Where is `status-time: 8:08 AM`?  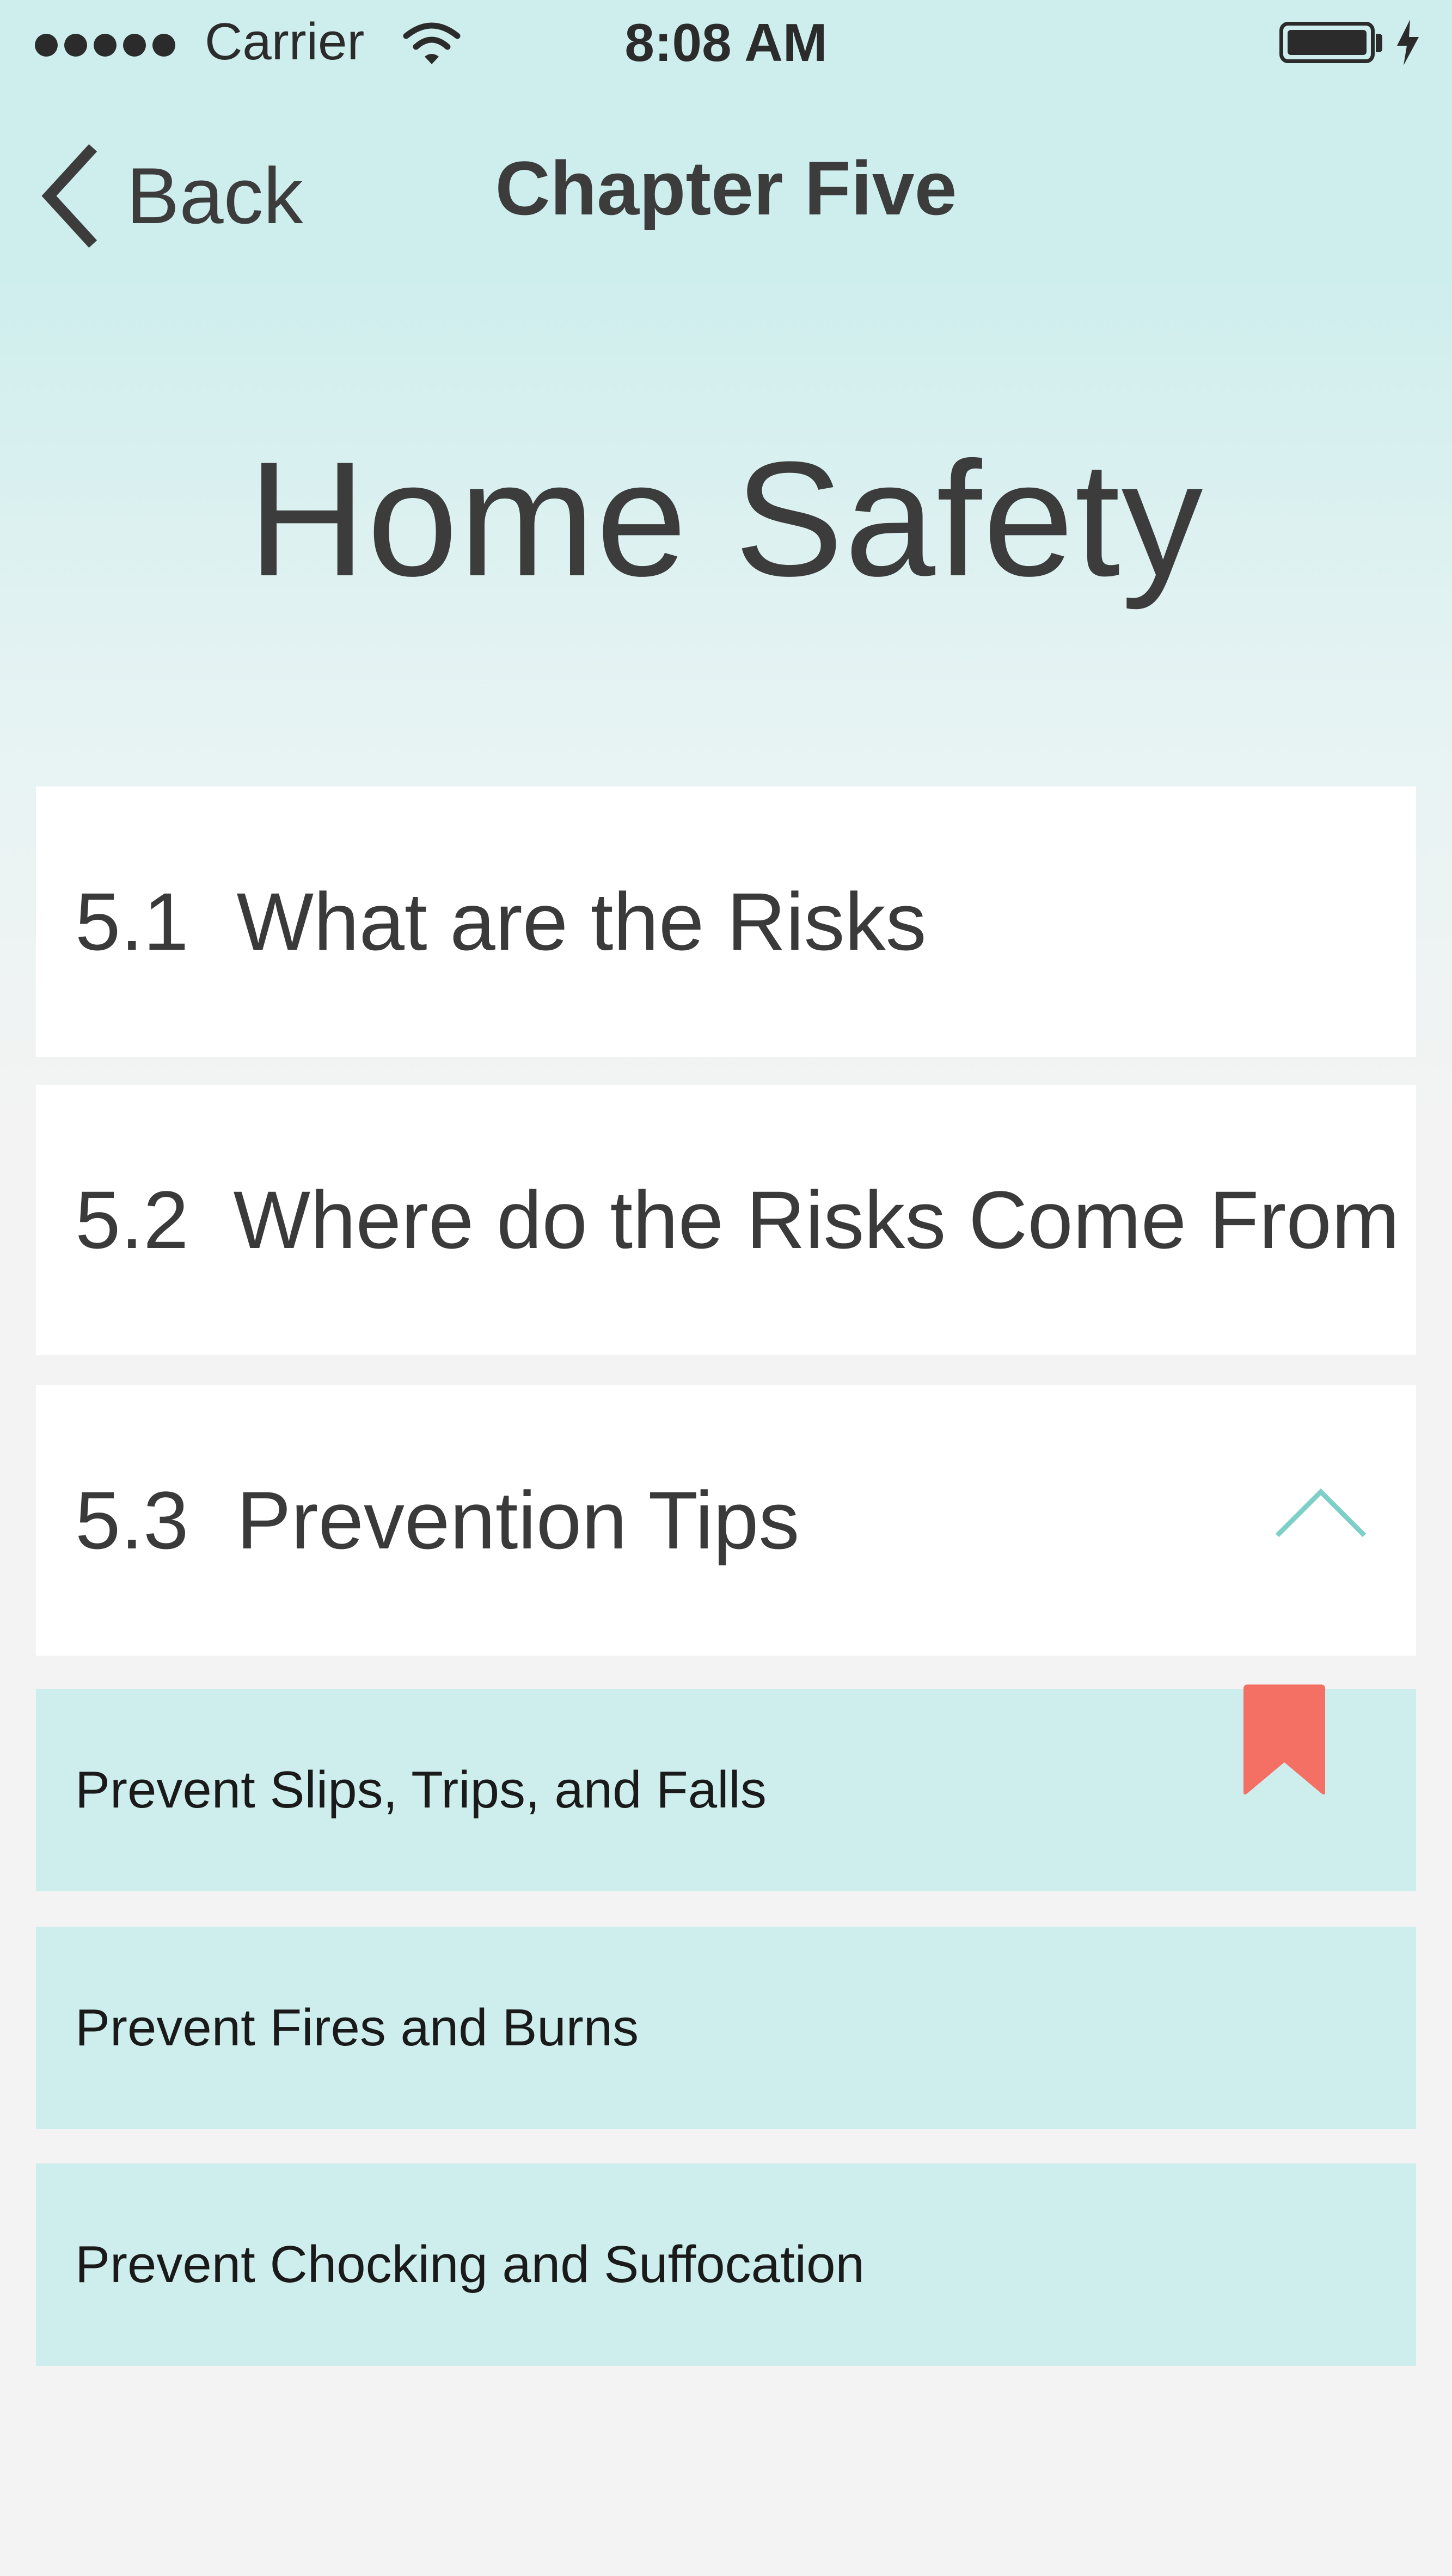
status-time: 8:08 AM is located at coordinates (726, 42).